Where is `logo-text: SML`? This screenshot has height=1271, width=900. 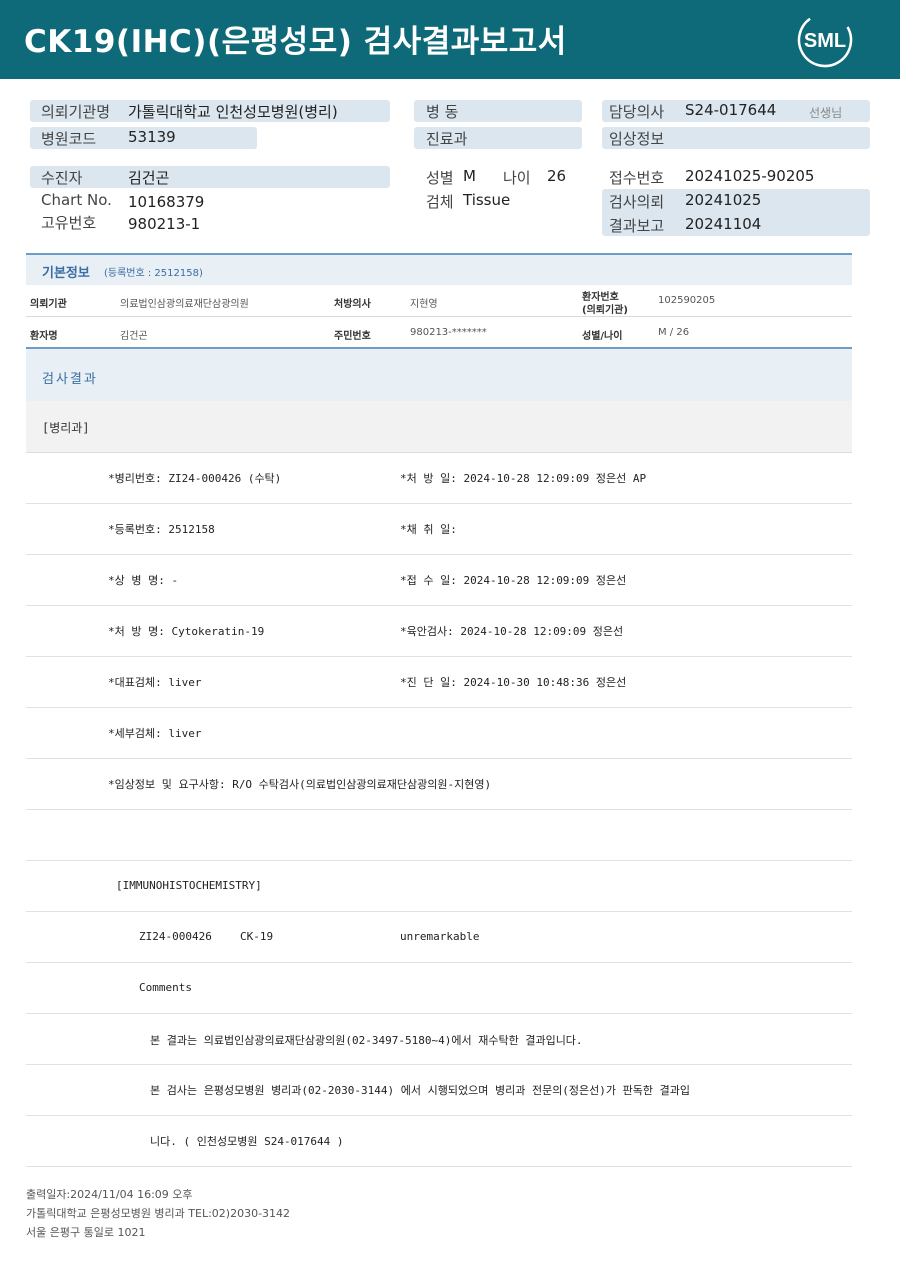
logo-text: SML is located at coordinates (825, 41).